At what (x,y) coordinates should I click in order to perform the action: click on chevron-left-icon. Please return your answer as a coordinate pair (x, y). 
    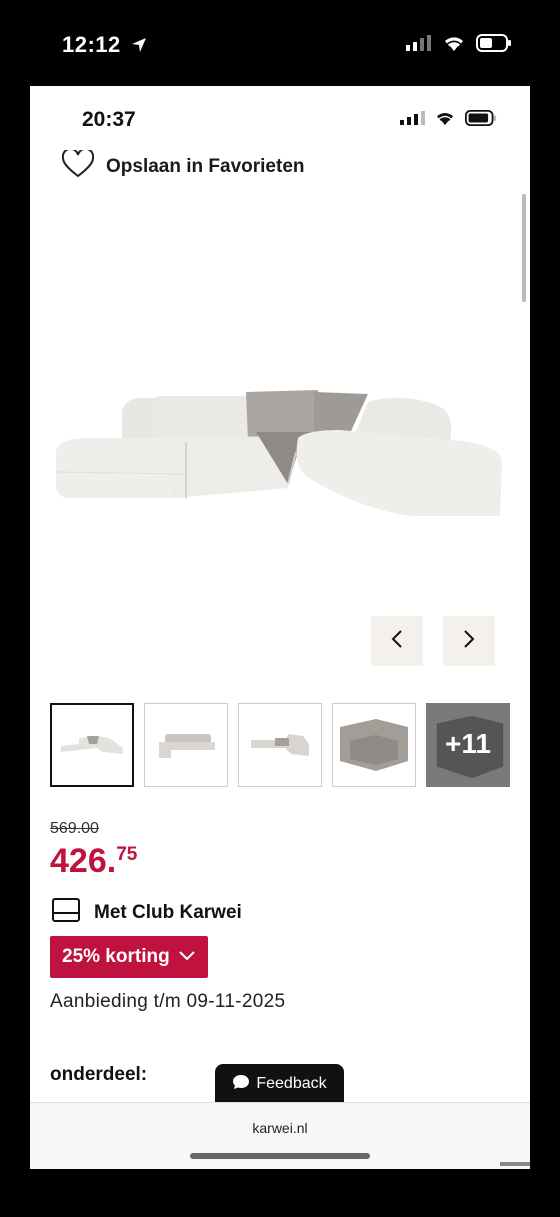
    Looking at the image, I should click on (397, 641).